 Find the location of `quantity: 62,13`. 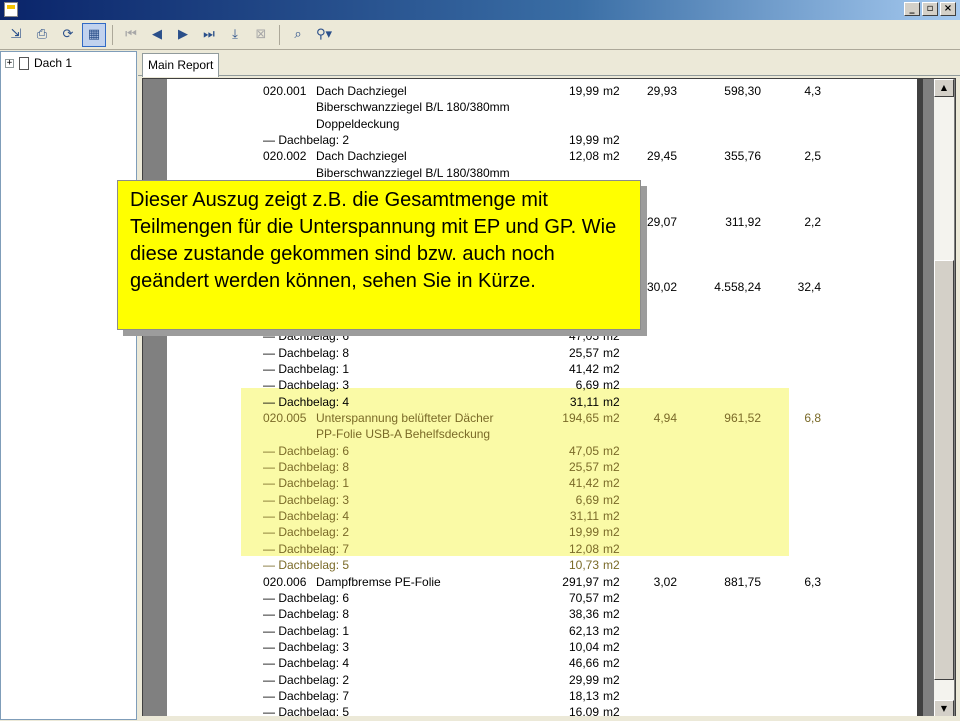

quantity: 62,13 is located at coordinates (583, 630).